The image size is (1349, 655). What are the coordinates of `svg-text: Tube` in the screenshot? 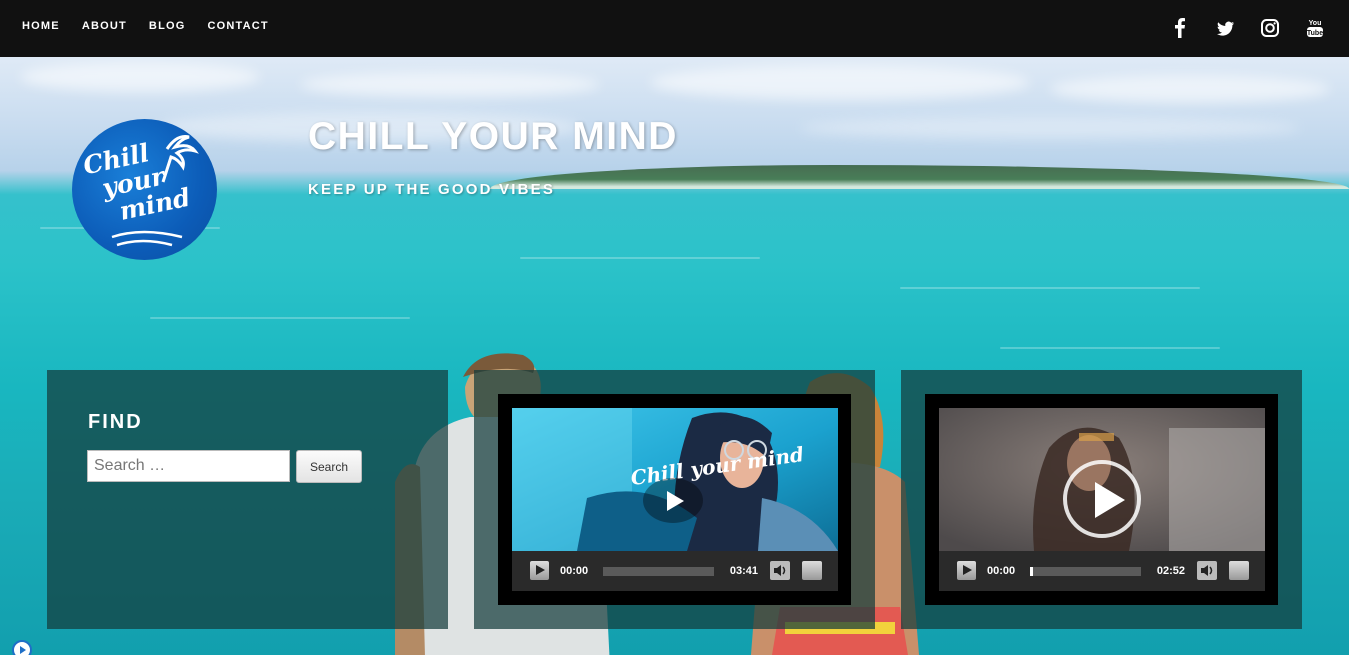 It's located at (1315, 33).